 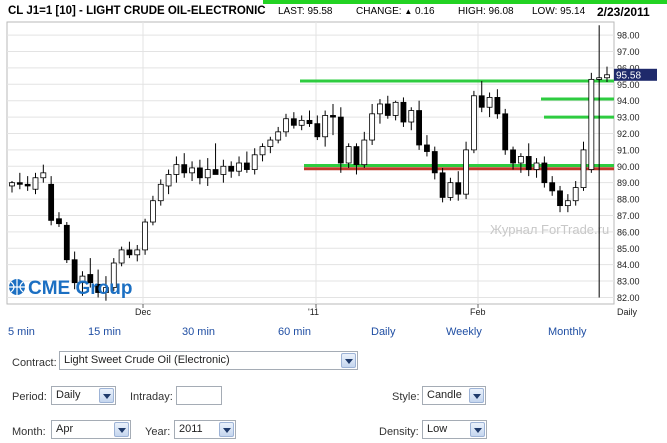 What do you see at coordinates (628, 75) in the screenshot?
I see `last-price-label: 95.58` at bounding box center [628, 75].